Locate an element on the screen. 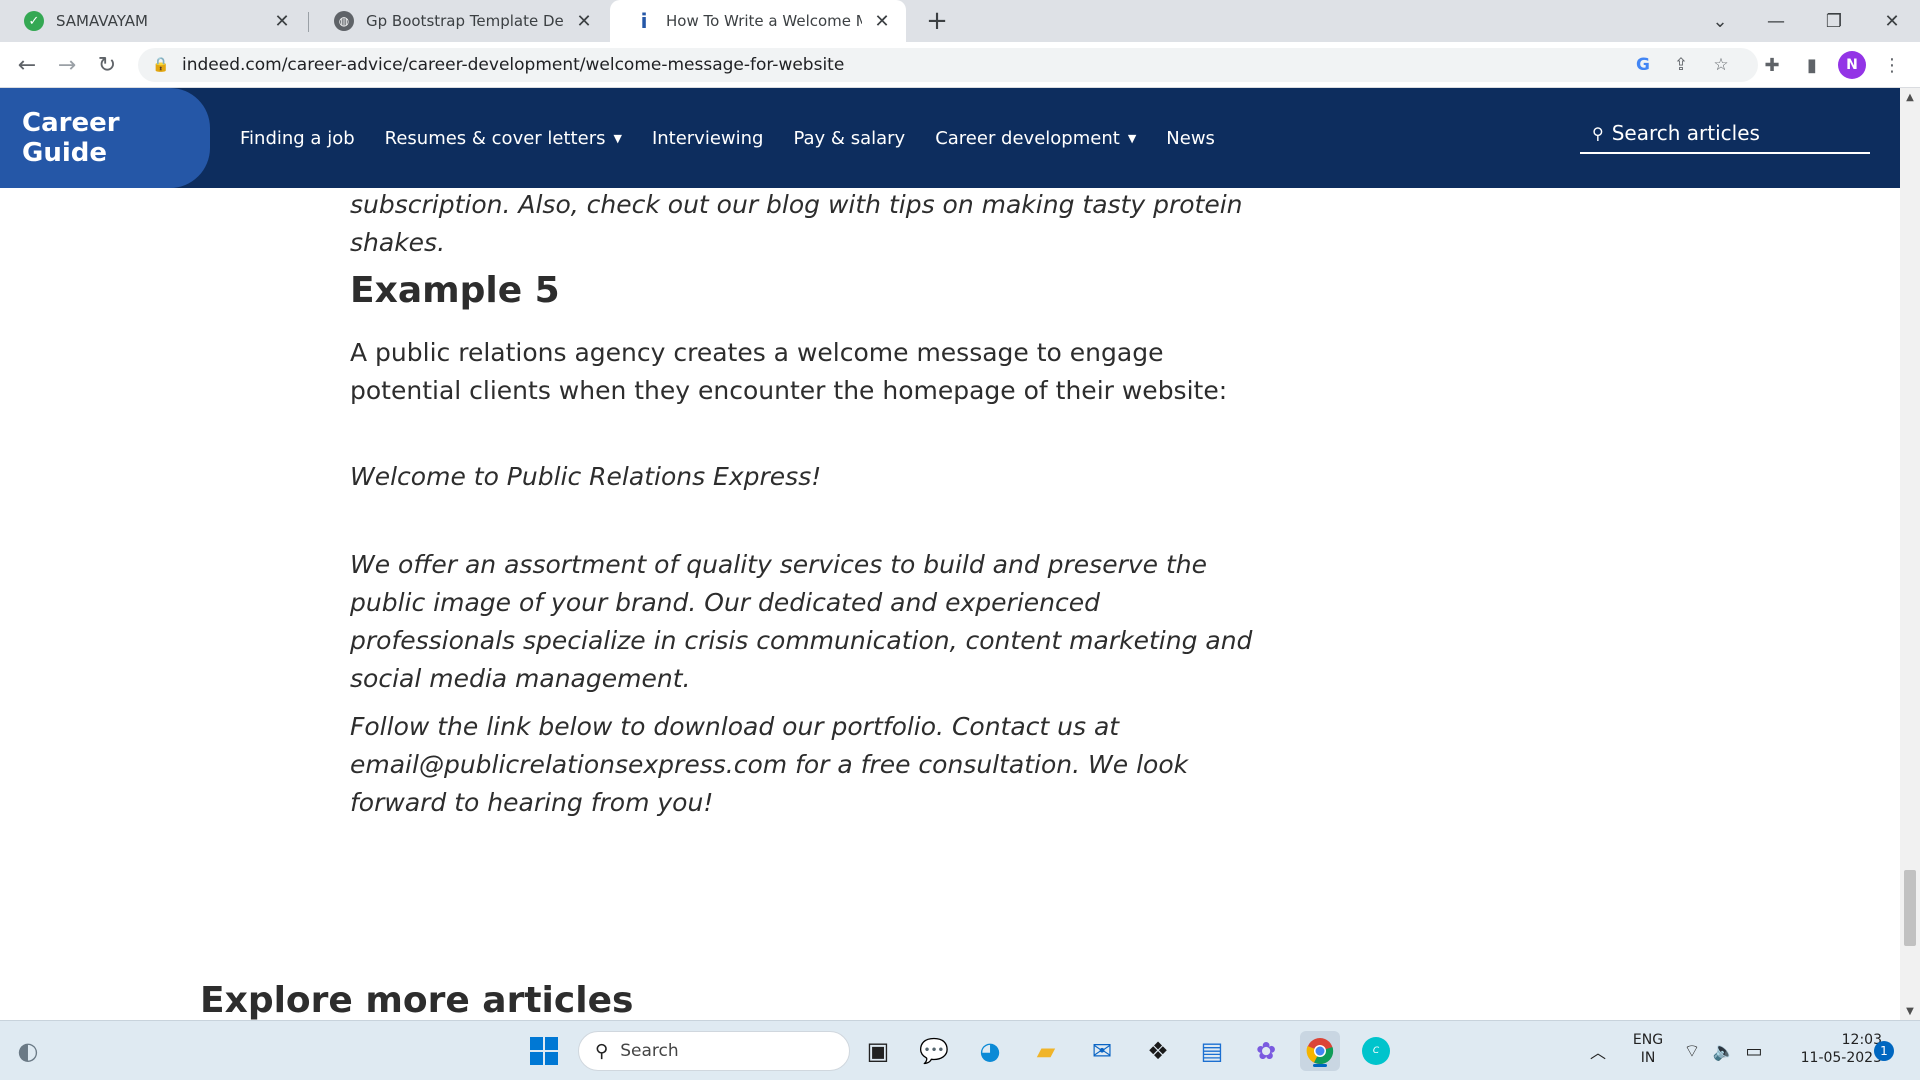 Image resolution: width=1920 pixels, height=1080 pixels. scrollbar-thumb is located at coordinates (1910, 908).